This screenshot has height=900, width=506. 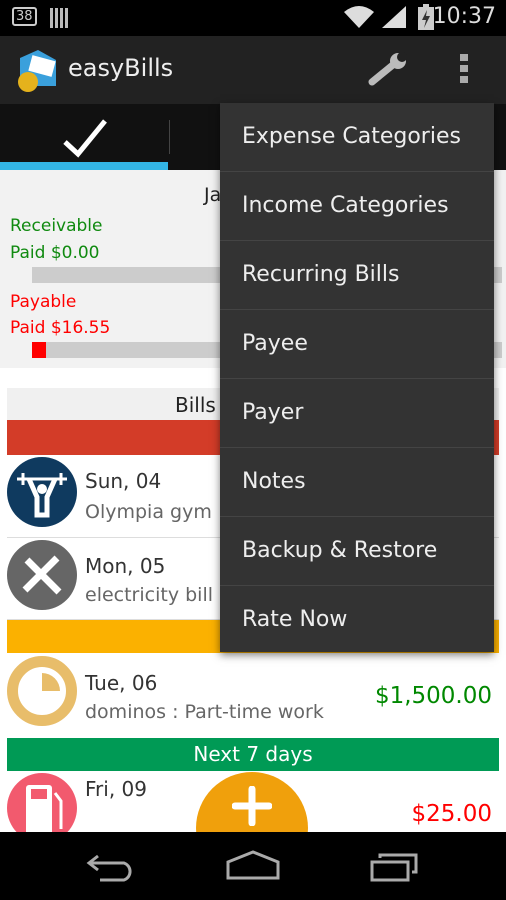 What do you see at coordinates (42, 492) in the screenshot?
I see `weightlifting-icon` at bounding box center [42, 492].